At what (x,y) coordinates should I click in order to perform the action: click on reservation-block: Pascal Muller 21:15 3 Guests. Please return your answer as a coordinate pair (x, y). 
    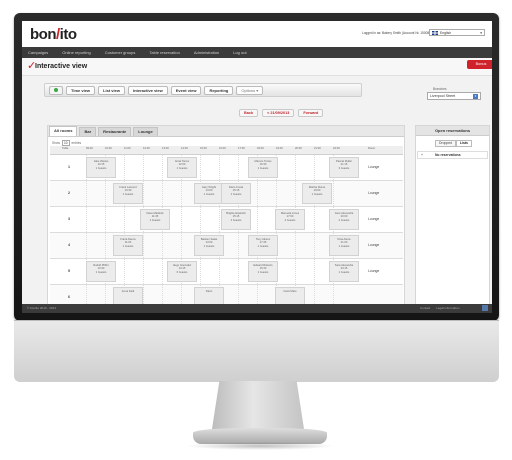
    Looking at the image, I should click on (344, 167).